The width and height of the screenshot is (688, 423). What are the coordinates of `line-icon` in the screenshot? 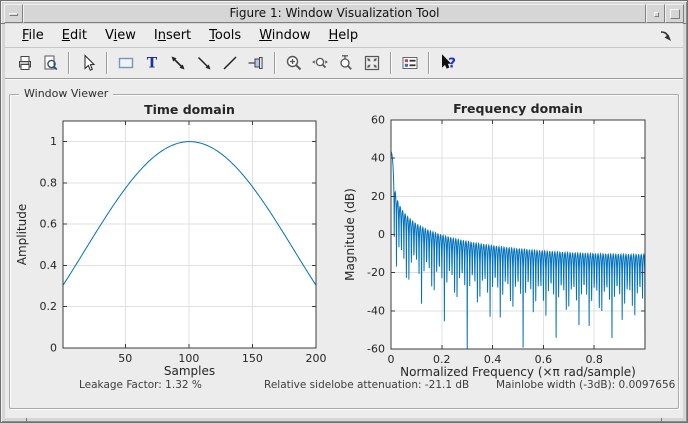 It's located at (230, 63).